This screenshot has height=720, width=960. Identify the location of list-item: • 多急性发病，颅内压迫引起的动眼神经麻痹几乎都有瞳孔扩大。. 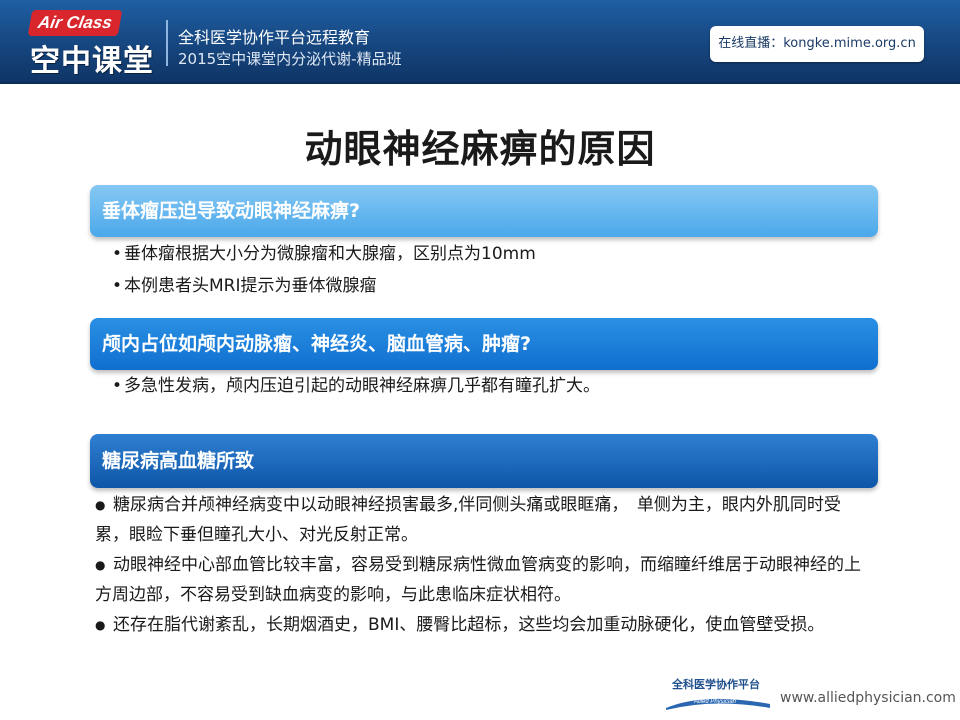
(356, 386).